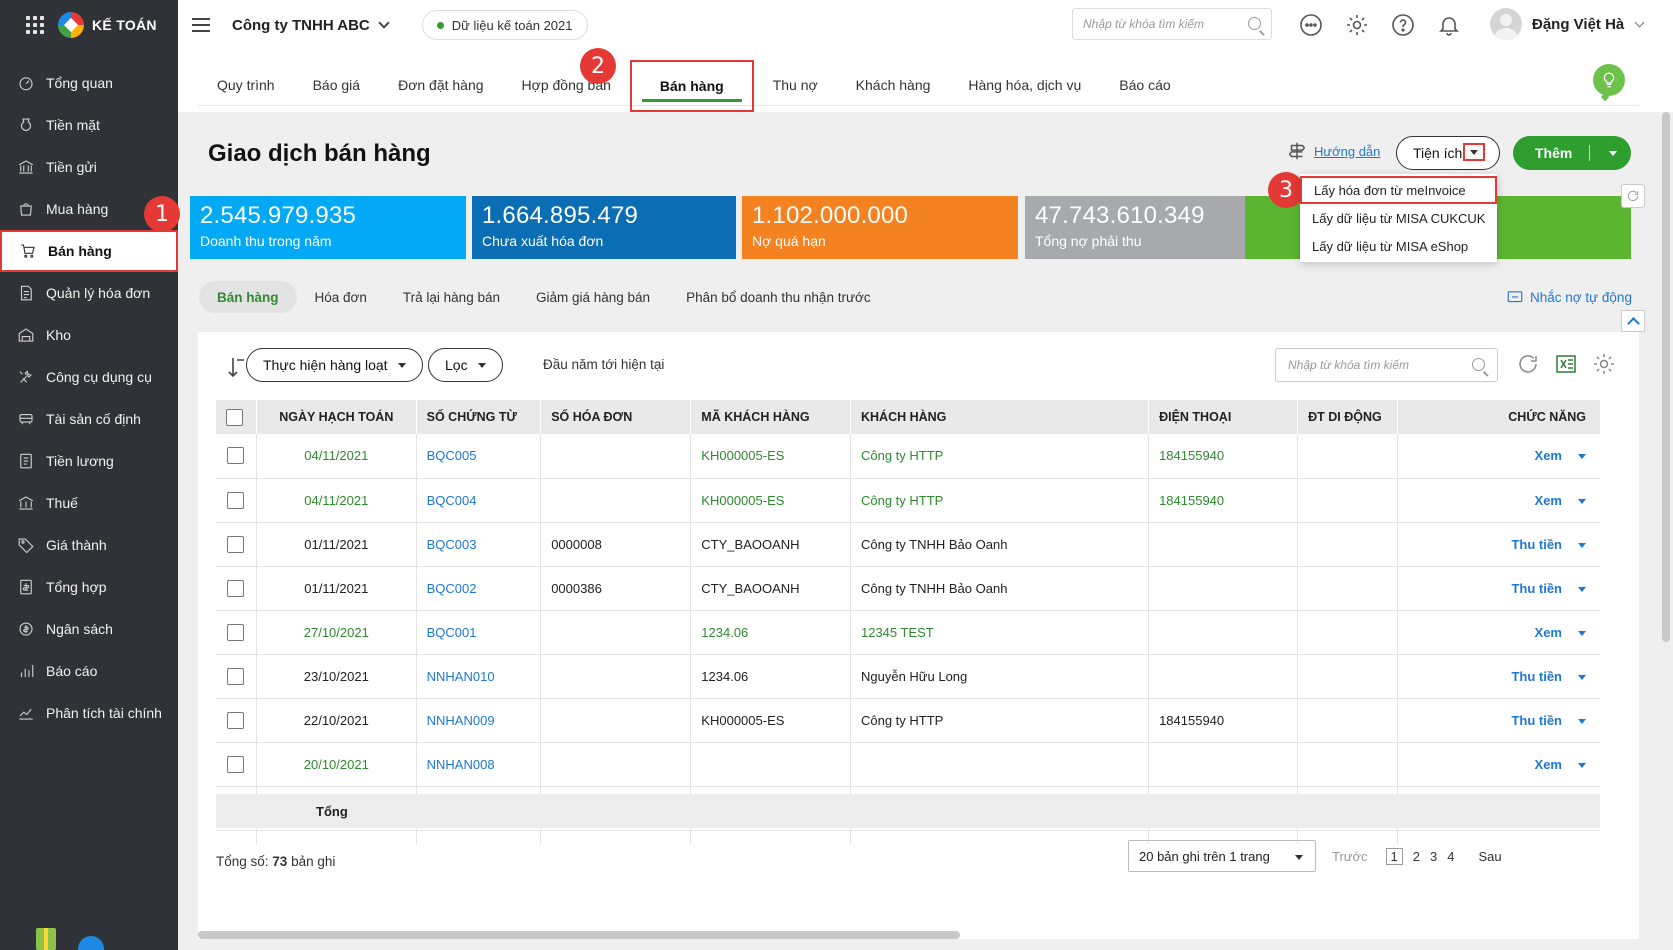 The height and width of the screenshot is (950, 1673). Describe the element at coordinates (440, 85) in the screenshot. I see `module-tab-3: Đơn đặt hàng` at that location.